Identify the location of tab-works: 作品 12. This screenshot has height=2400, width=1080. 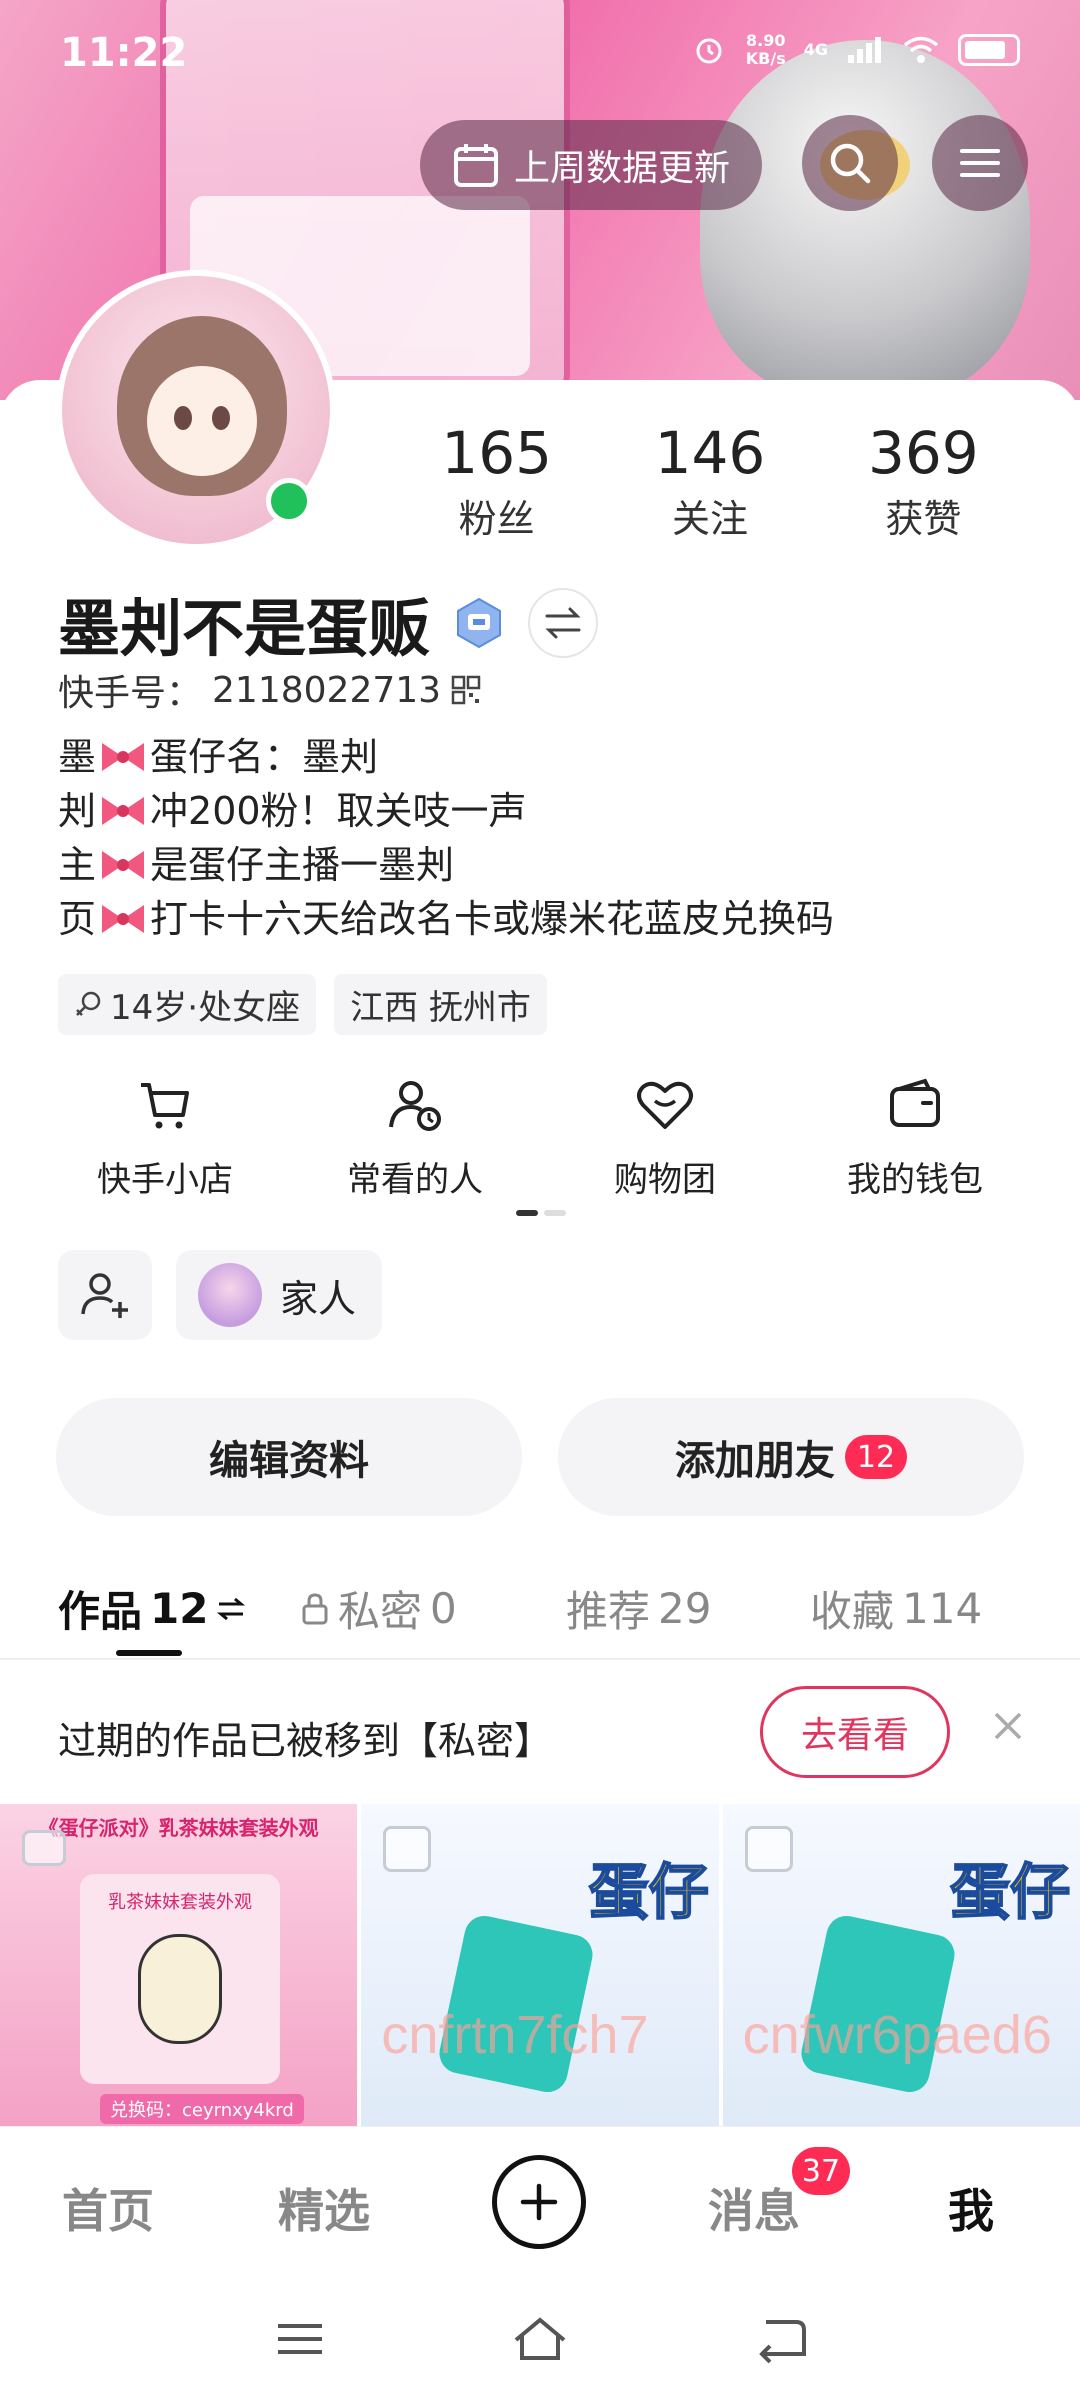
(152, 1608).